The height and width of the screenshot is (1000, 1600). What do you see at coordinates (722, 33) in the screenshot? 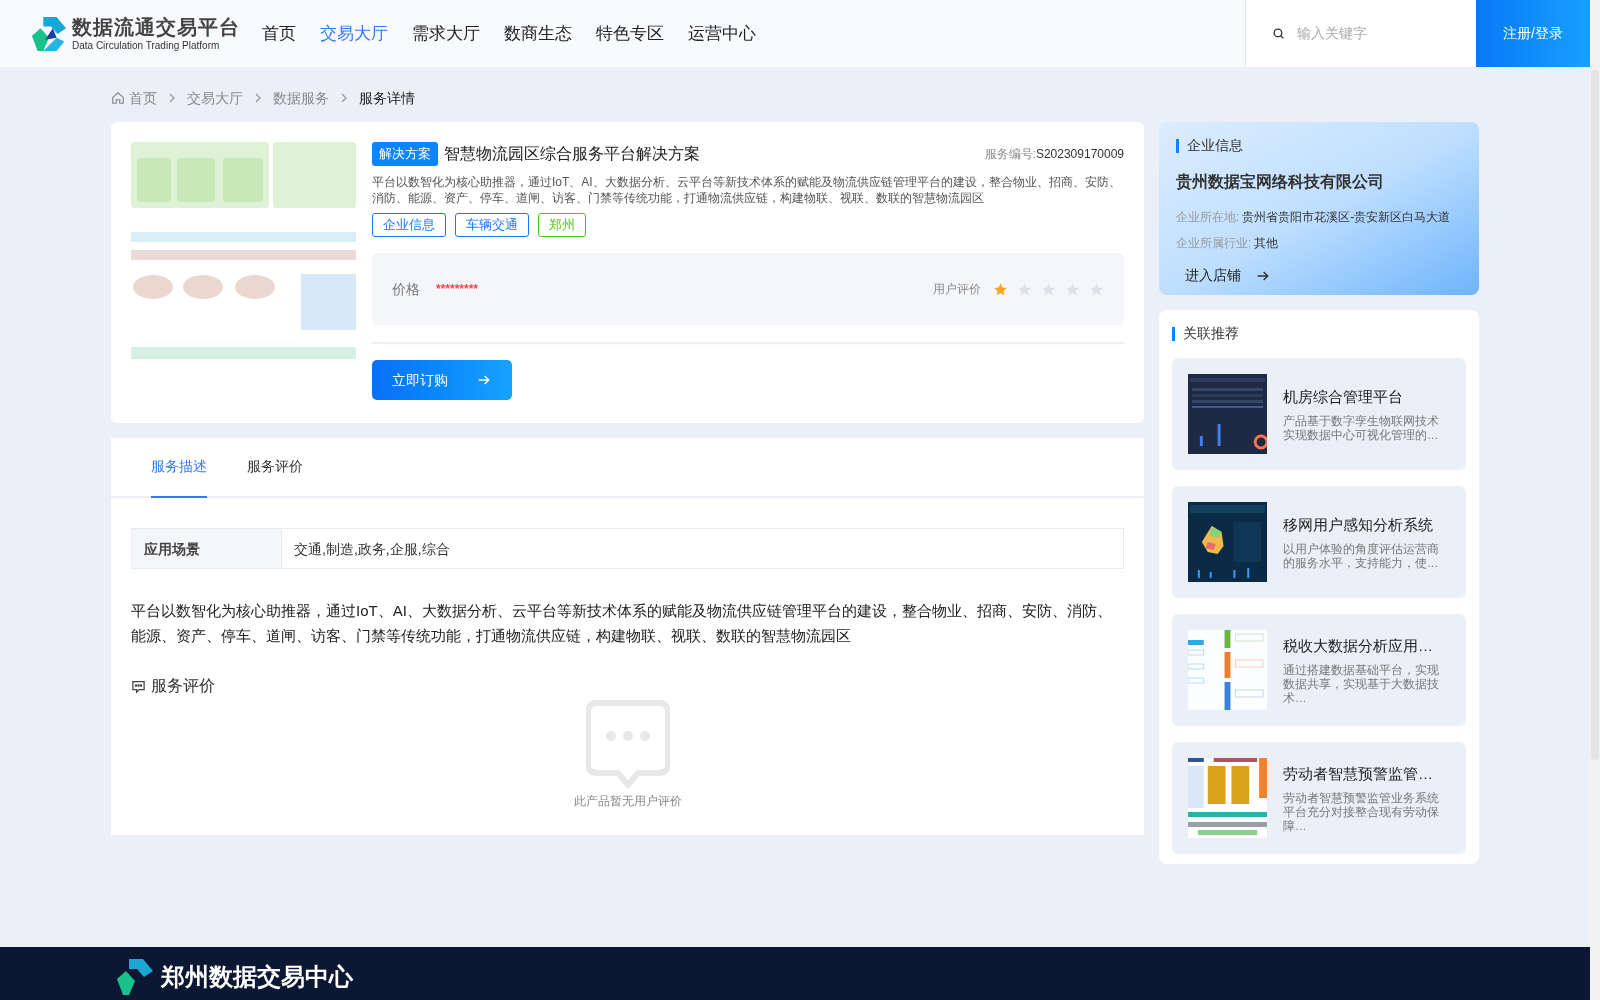
I see `nav-link: 运营中心` at bounding box center [722, 33].